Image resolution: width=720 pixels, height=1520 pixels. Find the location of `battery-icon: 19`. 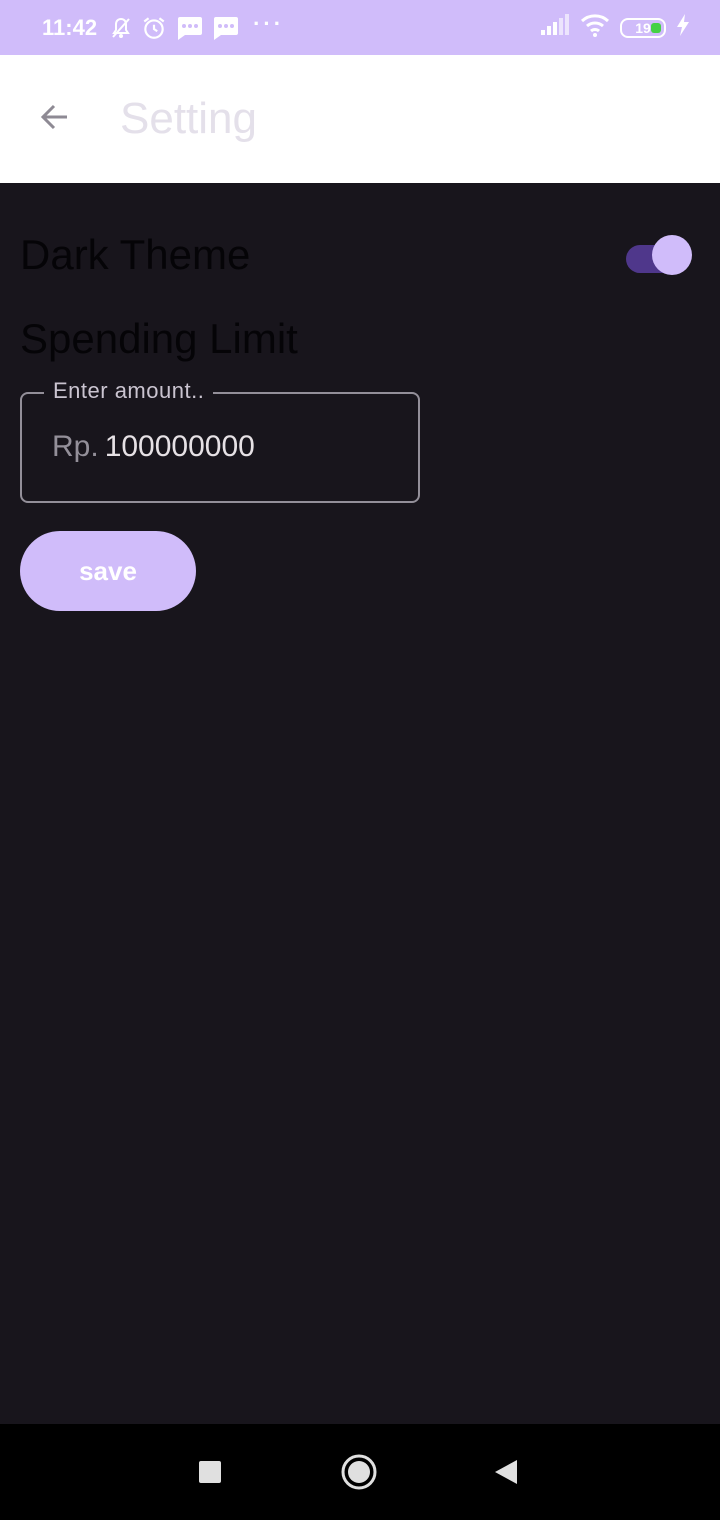

battery-icon: 19 is located at coordinates (643, 27).